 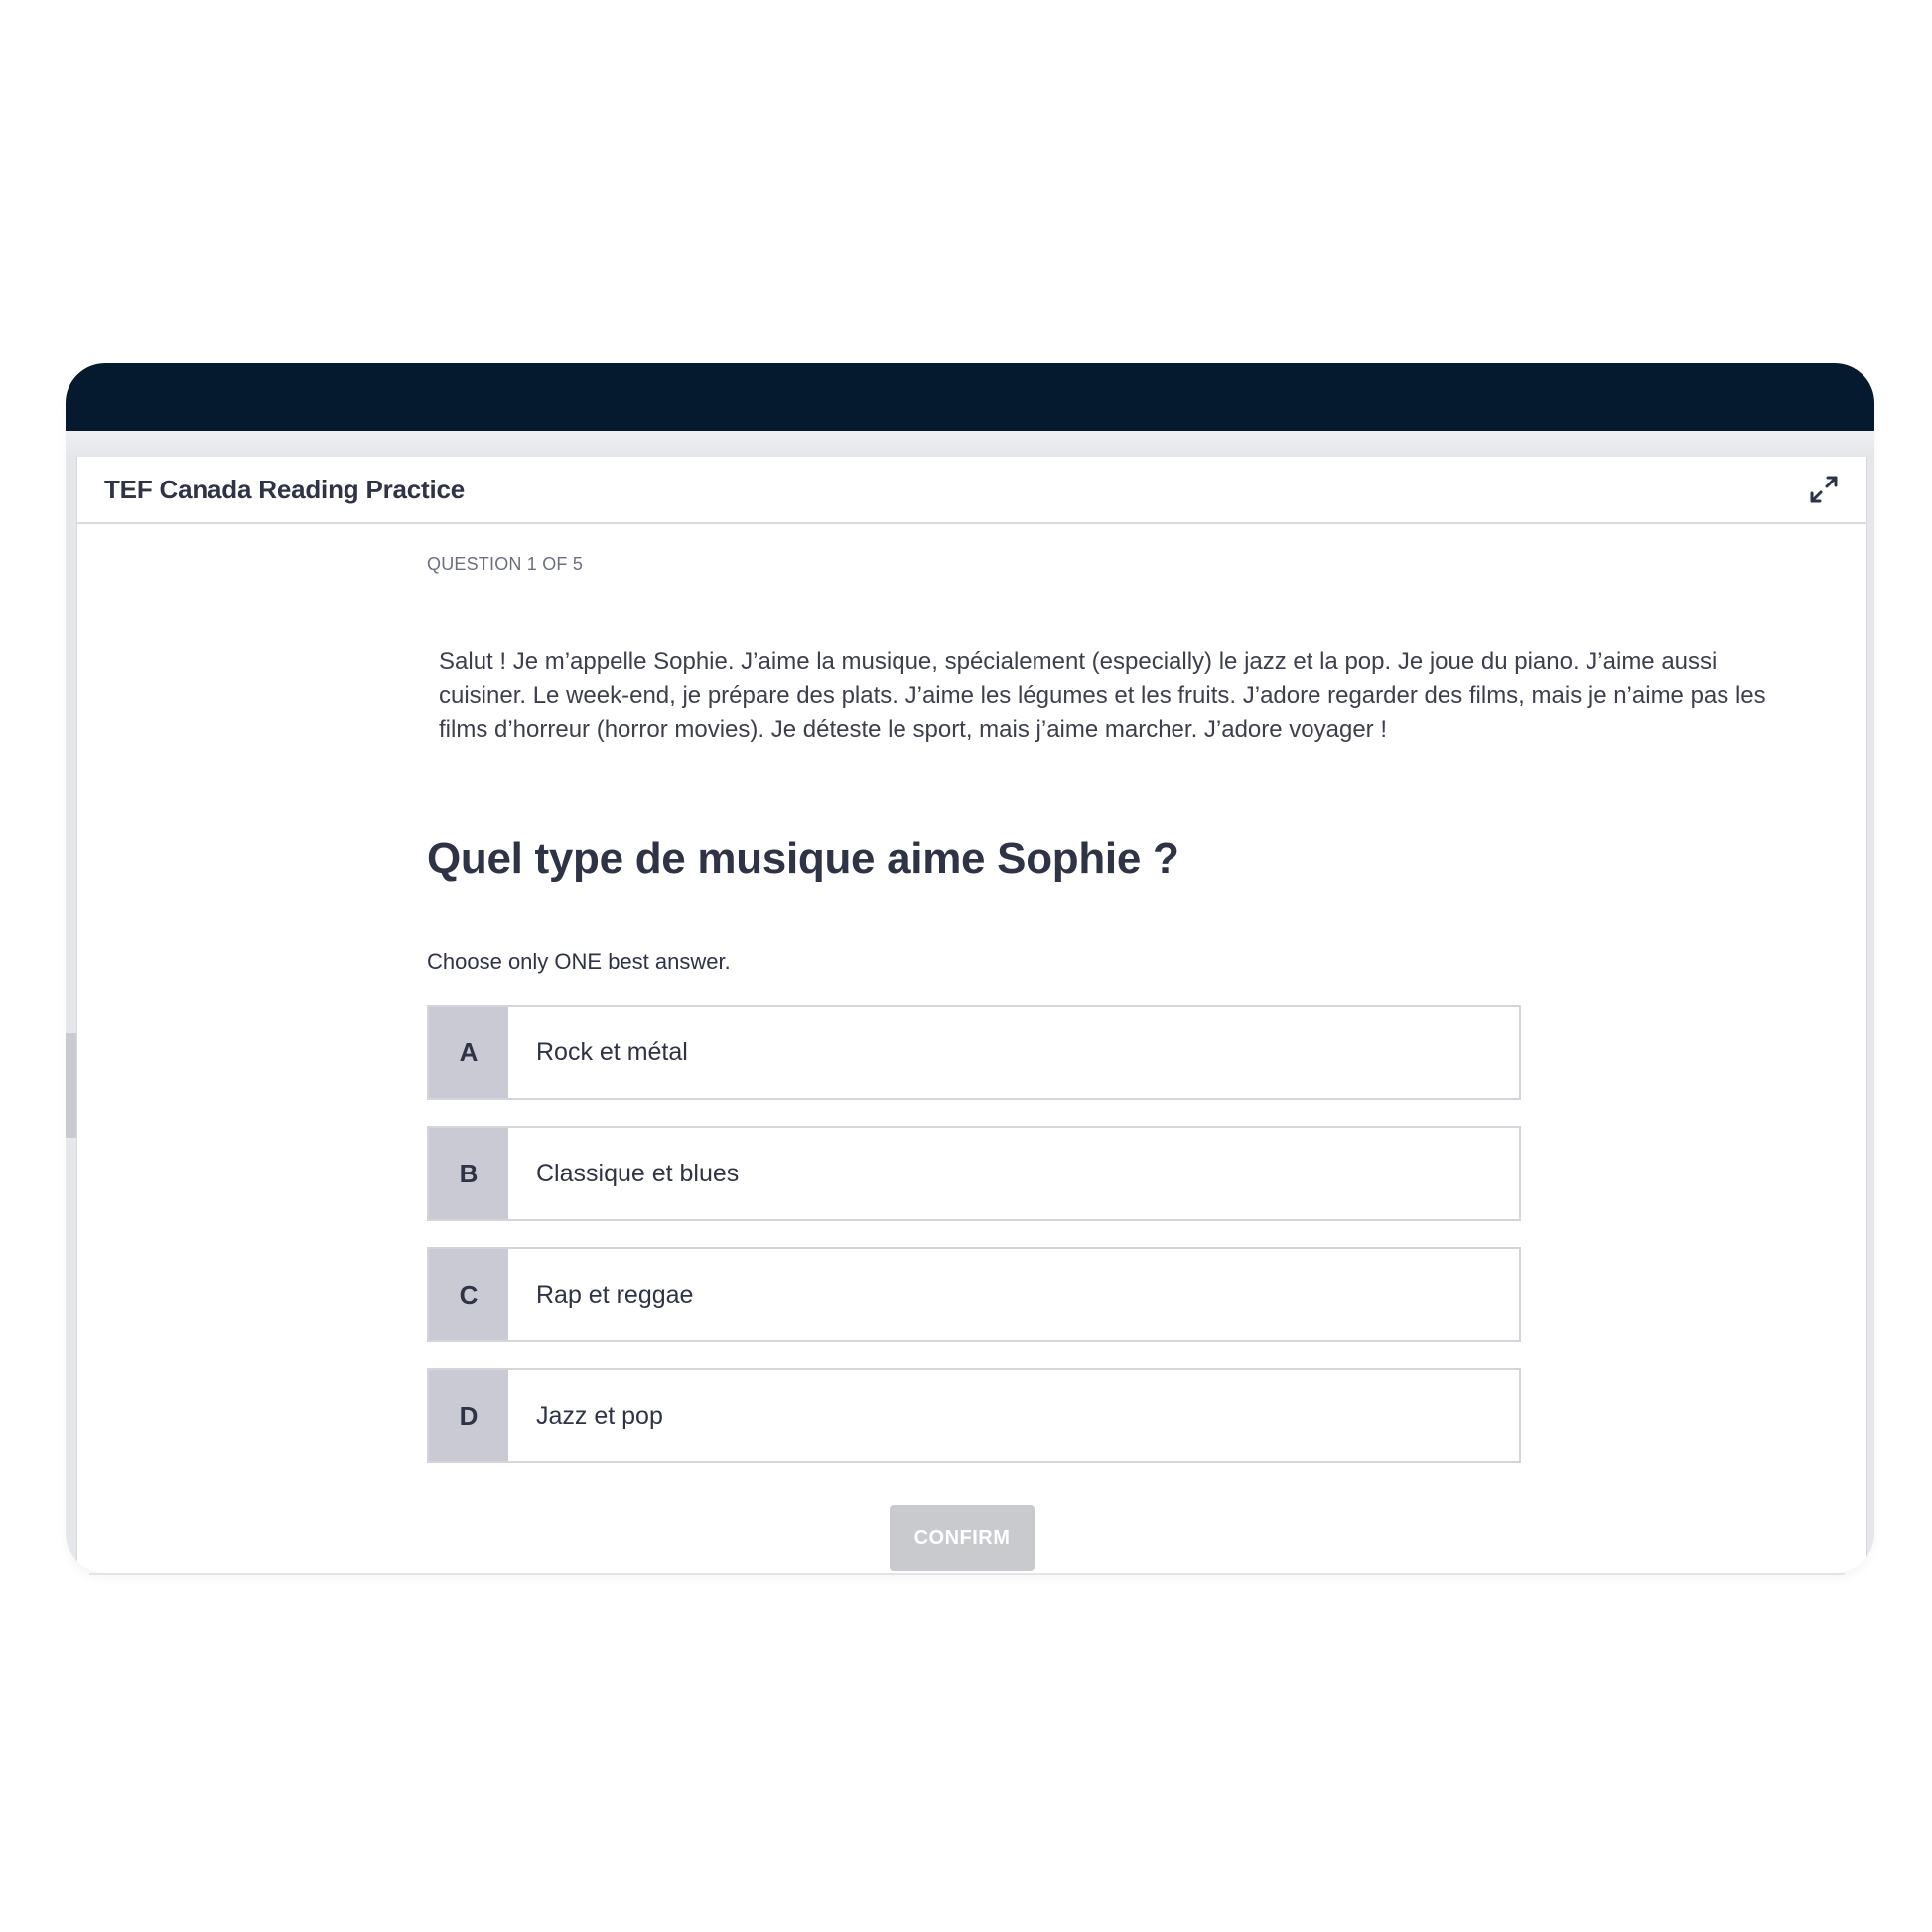 I want to click on option-a: A Rock et métal, so click(x=974, y=1053).